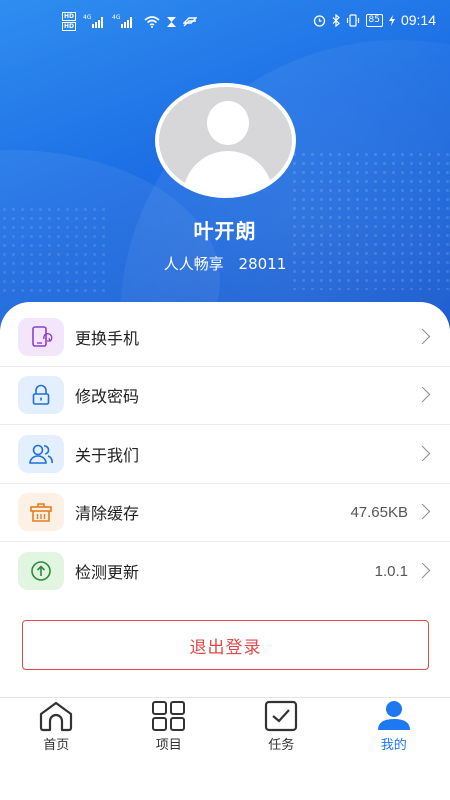  What do you see at coordinates (225, 645) in the screenshot?
I see `logout-button: 退出登录` at bounding box center [225, 645].